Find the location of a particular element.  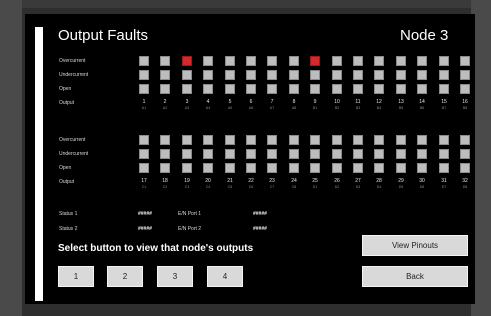

output-channel-code: D6 is located at coordinates (422, 187).